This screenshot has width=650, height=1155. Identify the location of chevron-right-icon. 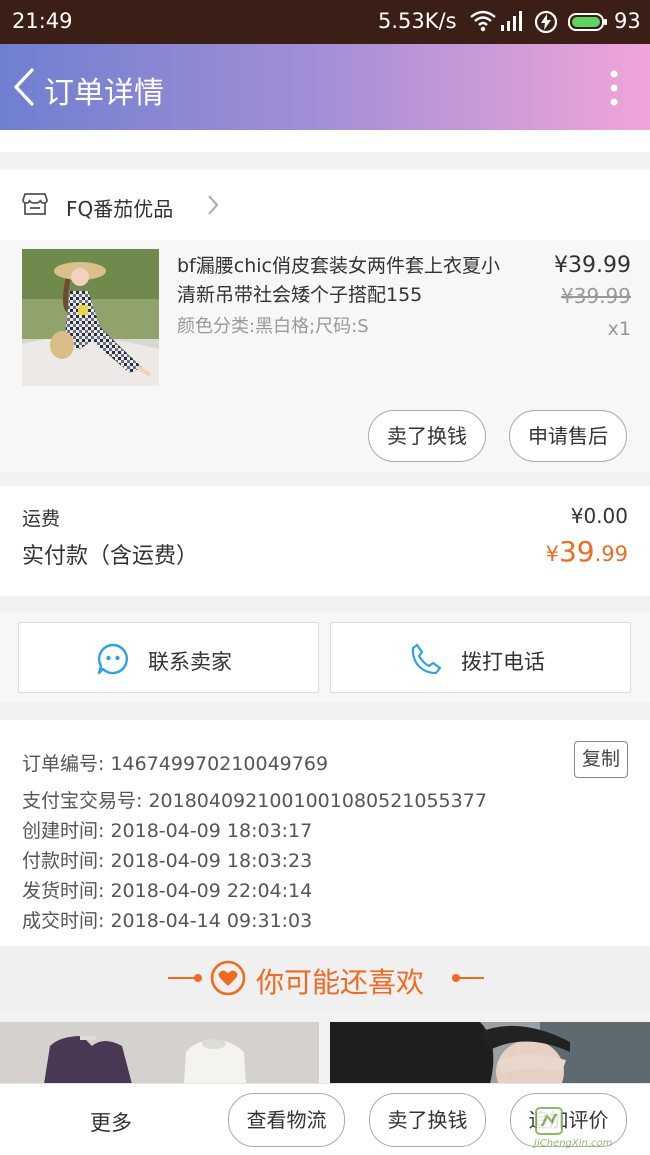
(213, 205).